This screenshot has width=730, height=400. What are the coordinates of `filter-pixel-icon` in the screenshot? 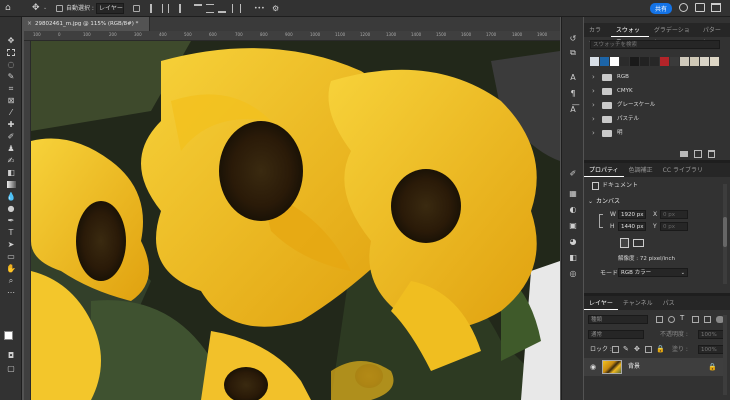 It's located at (659, 319).